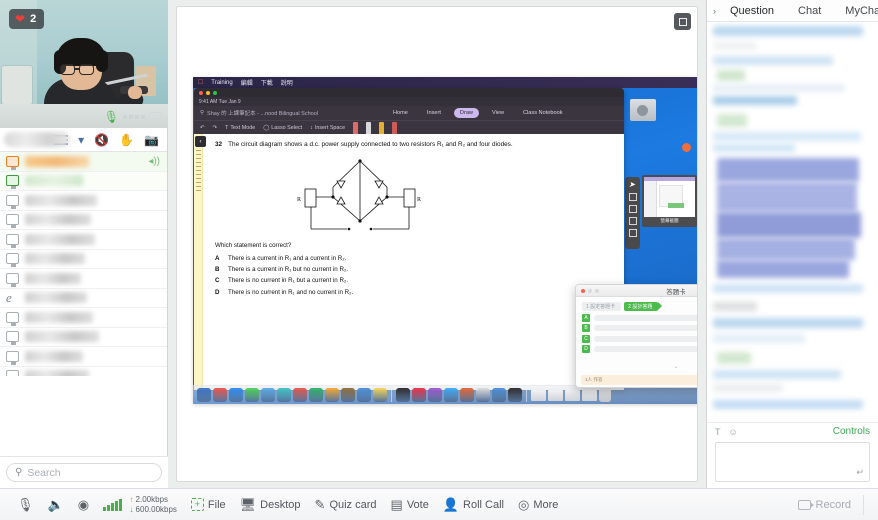  What do you see at coordinates (111, 117) in the screenshot?
I see `microphone-on-icon: 🎙` at bounding box center [111, 117].